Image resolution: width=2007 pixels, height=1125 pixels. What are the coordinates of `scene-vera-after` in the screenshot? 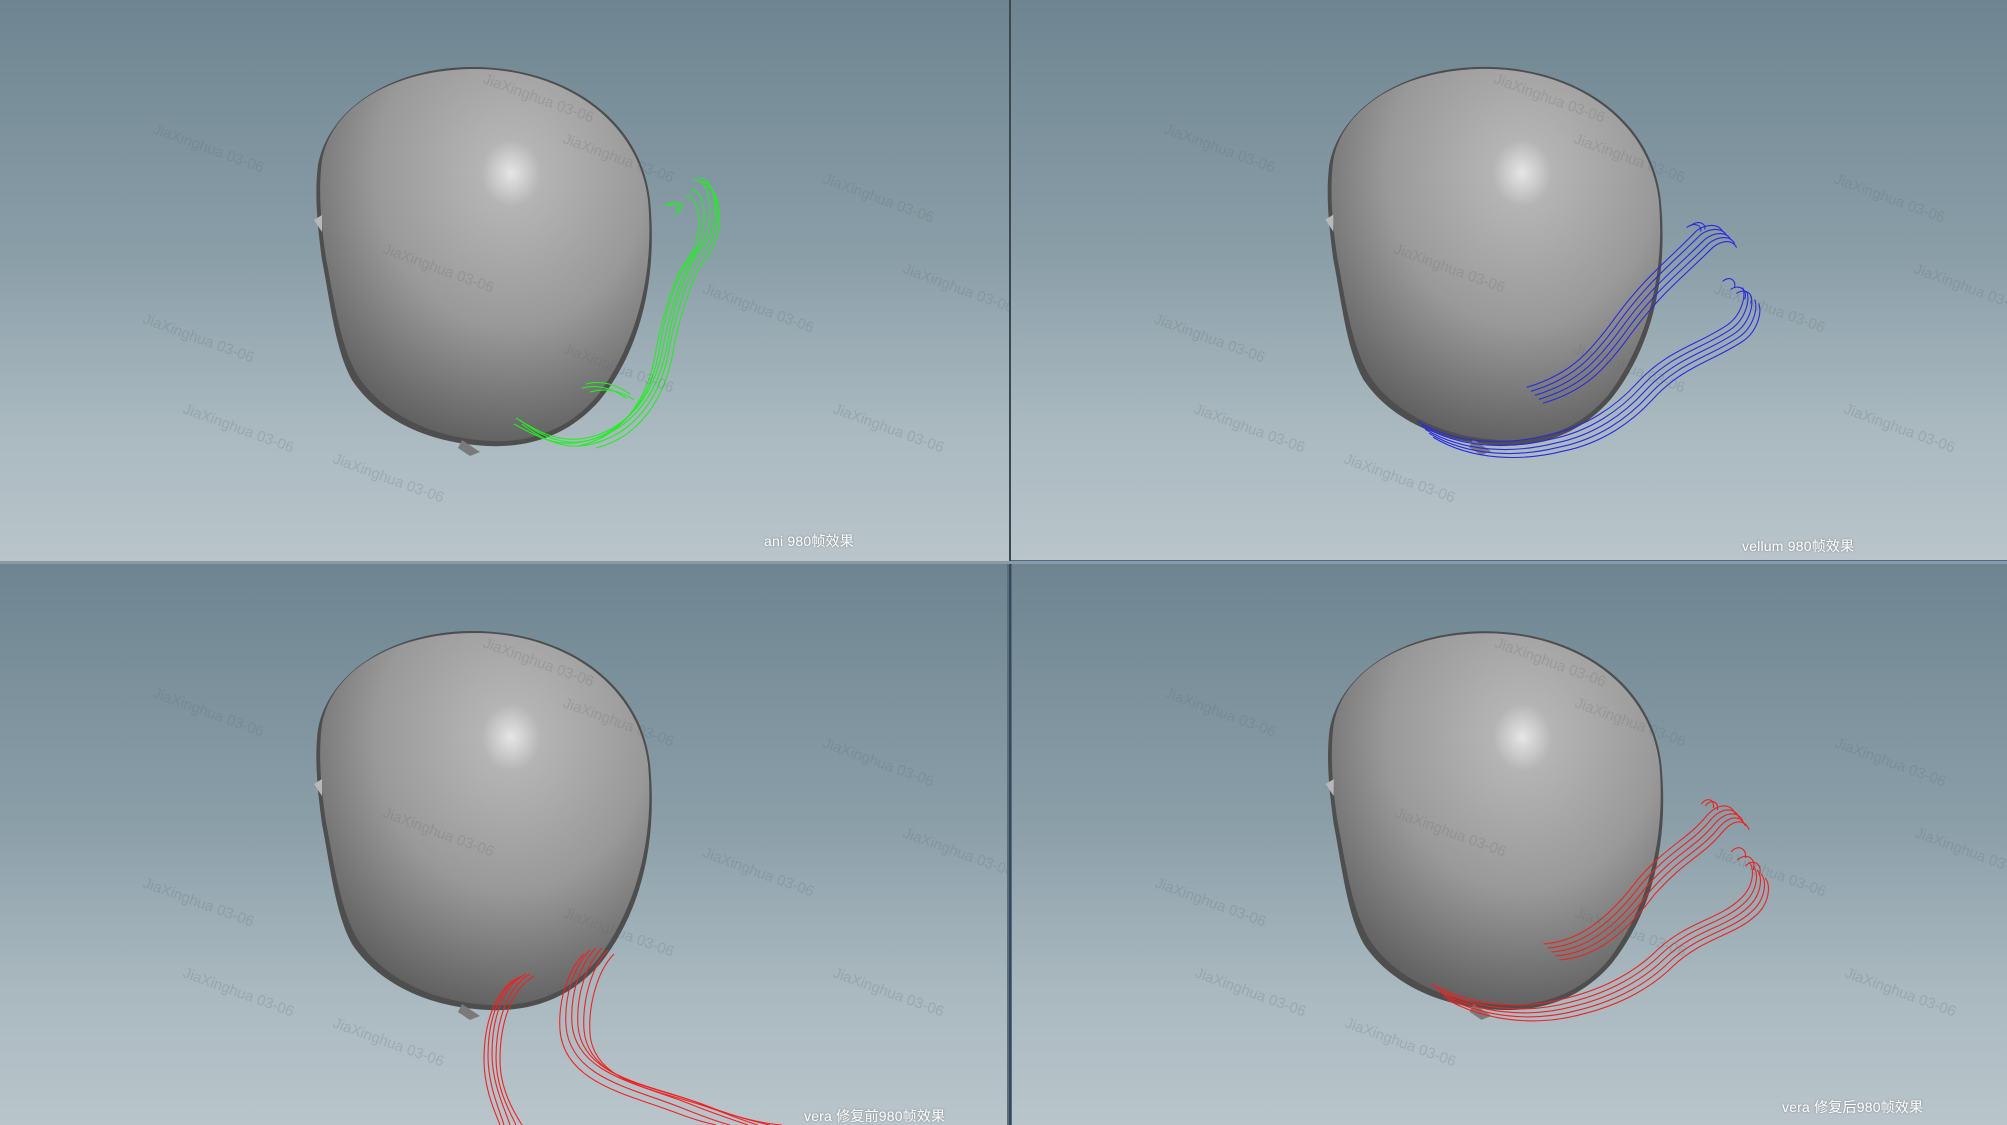 It's located at (1547, 826).